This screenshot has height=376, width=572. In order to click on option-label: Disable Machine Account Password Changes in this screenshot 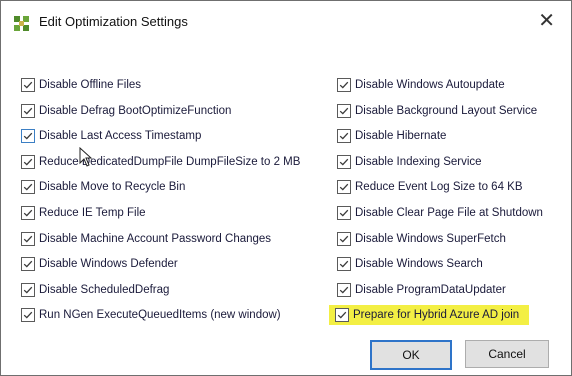, I will do `click(155, 238)`.